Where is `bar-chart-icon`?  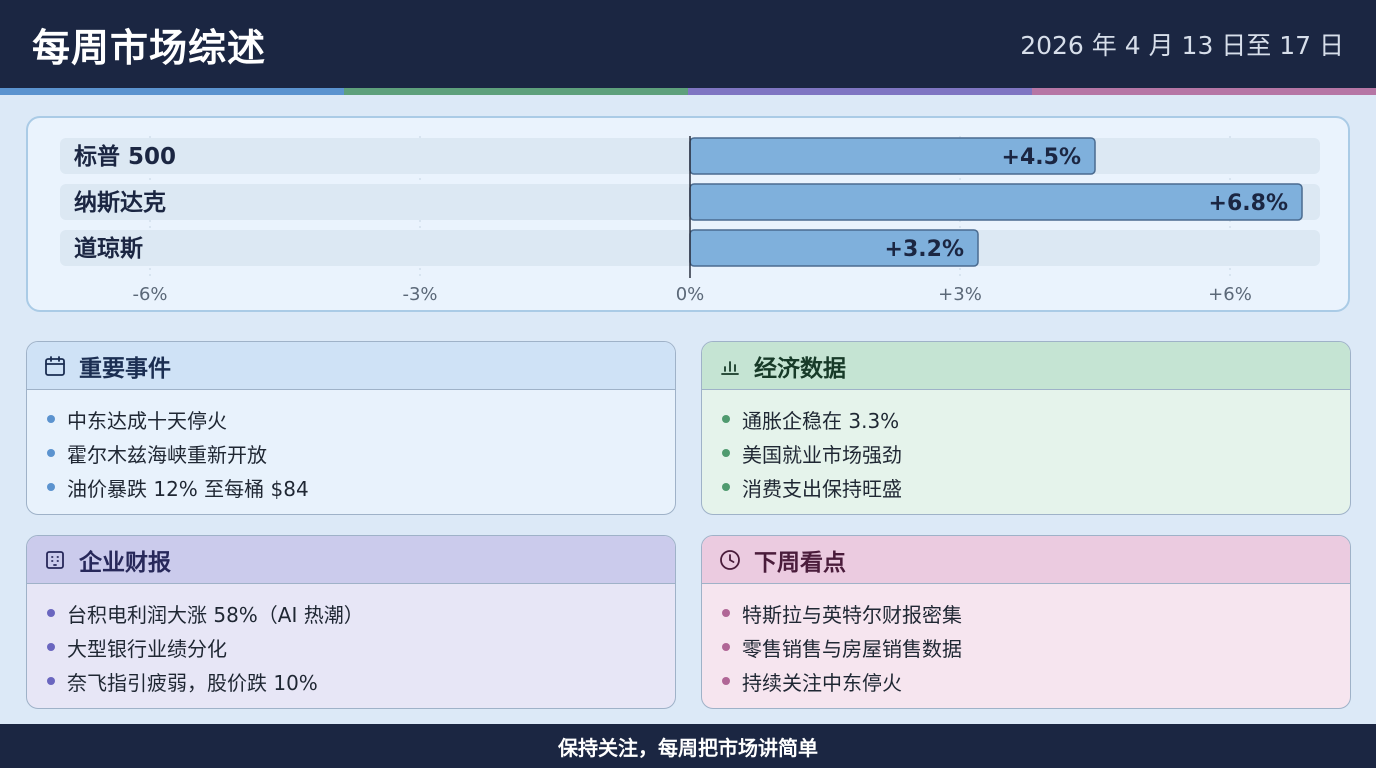
bar-chart-icon is located at coordinates (730, 366).